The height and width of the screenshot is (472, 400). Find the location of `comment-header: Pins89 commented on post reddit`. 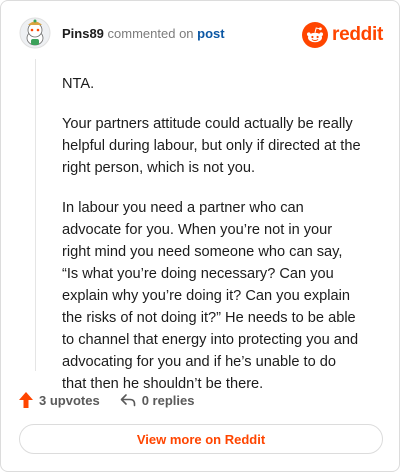

comment-header: Pins89 commented on post reddit is located at coordinates (201, 34).